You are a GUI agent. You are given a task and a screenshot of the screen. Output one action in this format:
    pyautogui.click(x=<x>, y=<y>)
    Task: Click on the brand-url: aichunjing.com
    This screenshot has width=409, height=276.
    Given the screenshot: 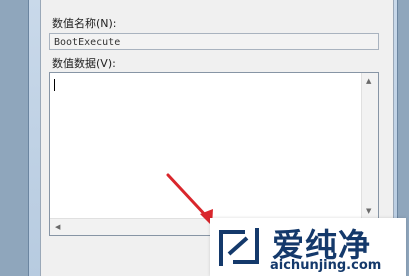 What is the action you would take?
    pyautogui.click(x=326, y=265)
    